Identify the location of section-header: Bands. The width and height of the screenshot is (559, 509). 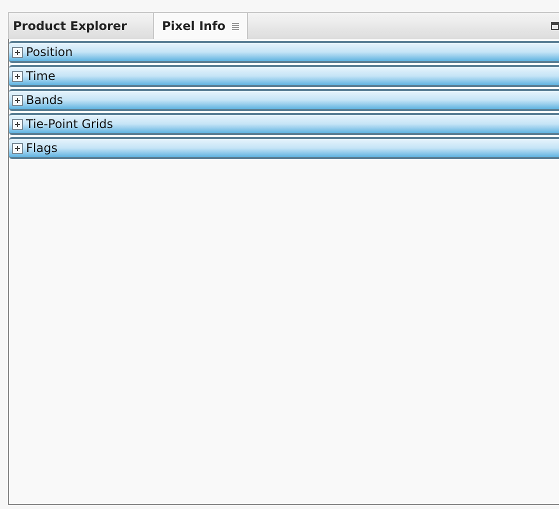
(284, 100).